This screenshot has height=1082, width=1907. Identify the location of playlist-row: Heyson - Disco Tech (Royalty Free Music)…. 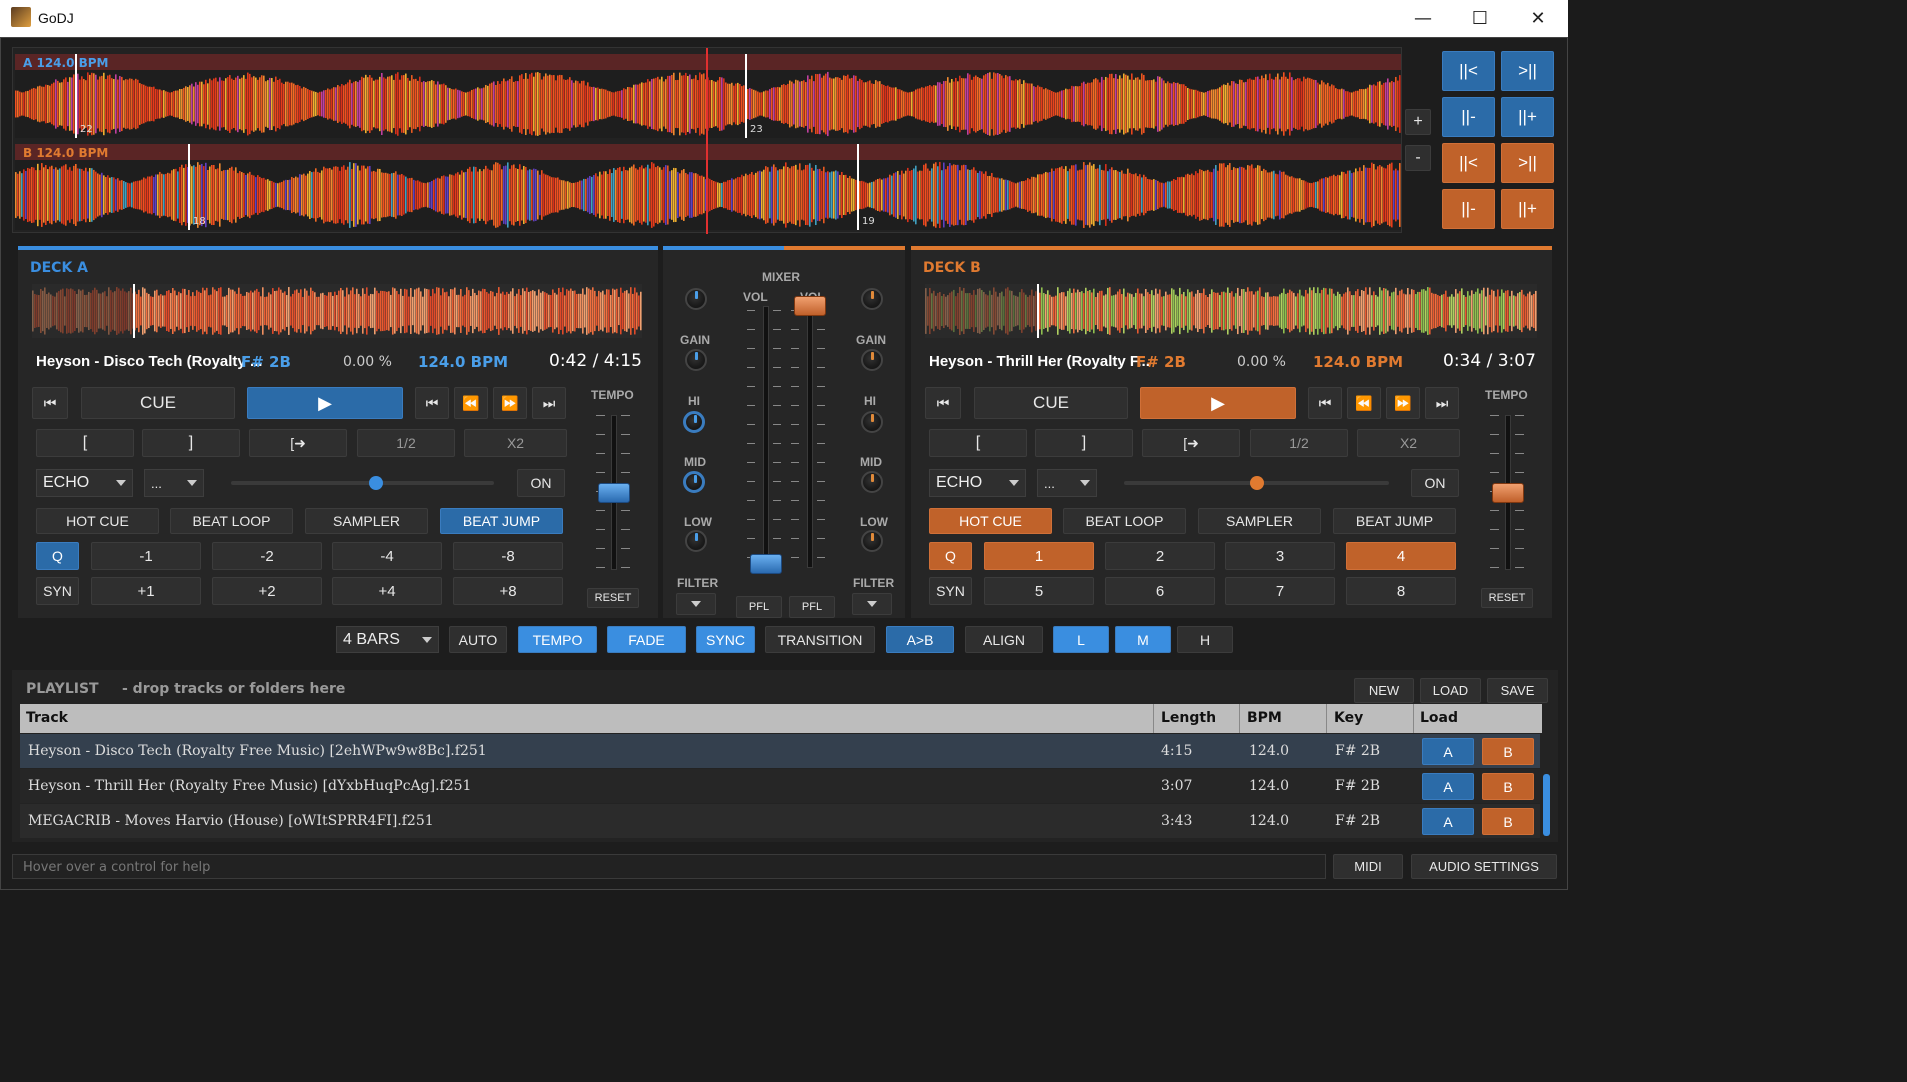
(780, 751).